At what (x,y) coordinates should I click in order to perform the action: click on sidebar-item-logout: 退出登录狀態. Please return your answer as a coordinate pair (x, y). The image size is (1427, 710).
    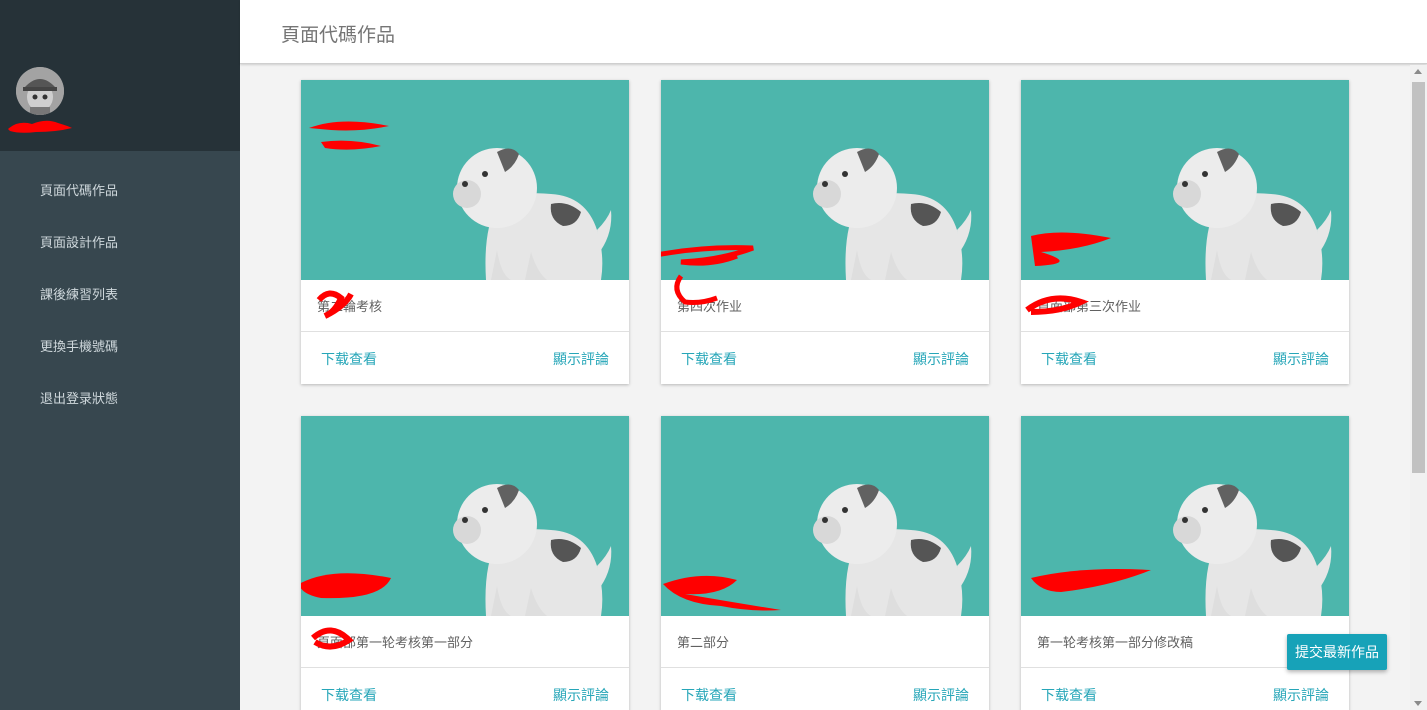
    Looking at the image, I should click on (120, 400).